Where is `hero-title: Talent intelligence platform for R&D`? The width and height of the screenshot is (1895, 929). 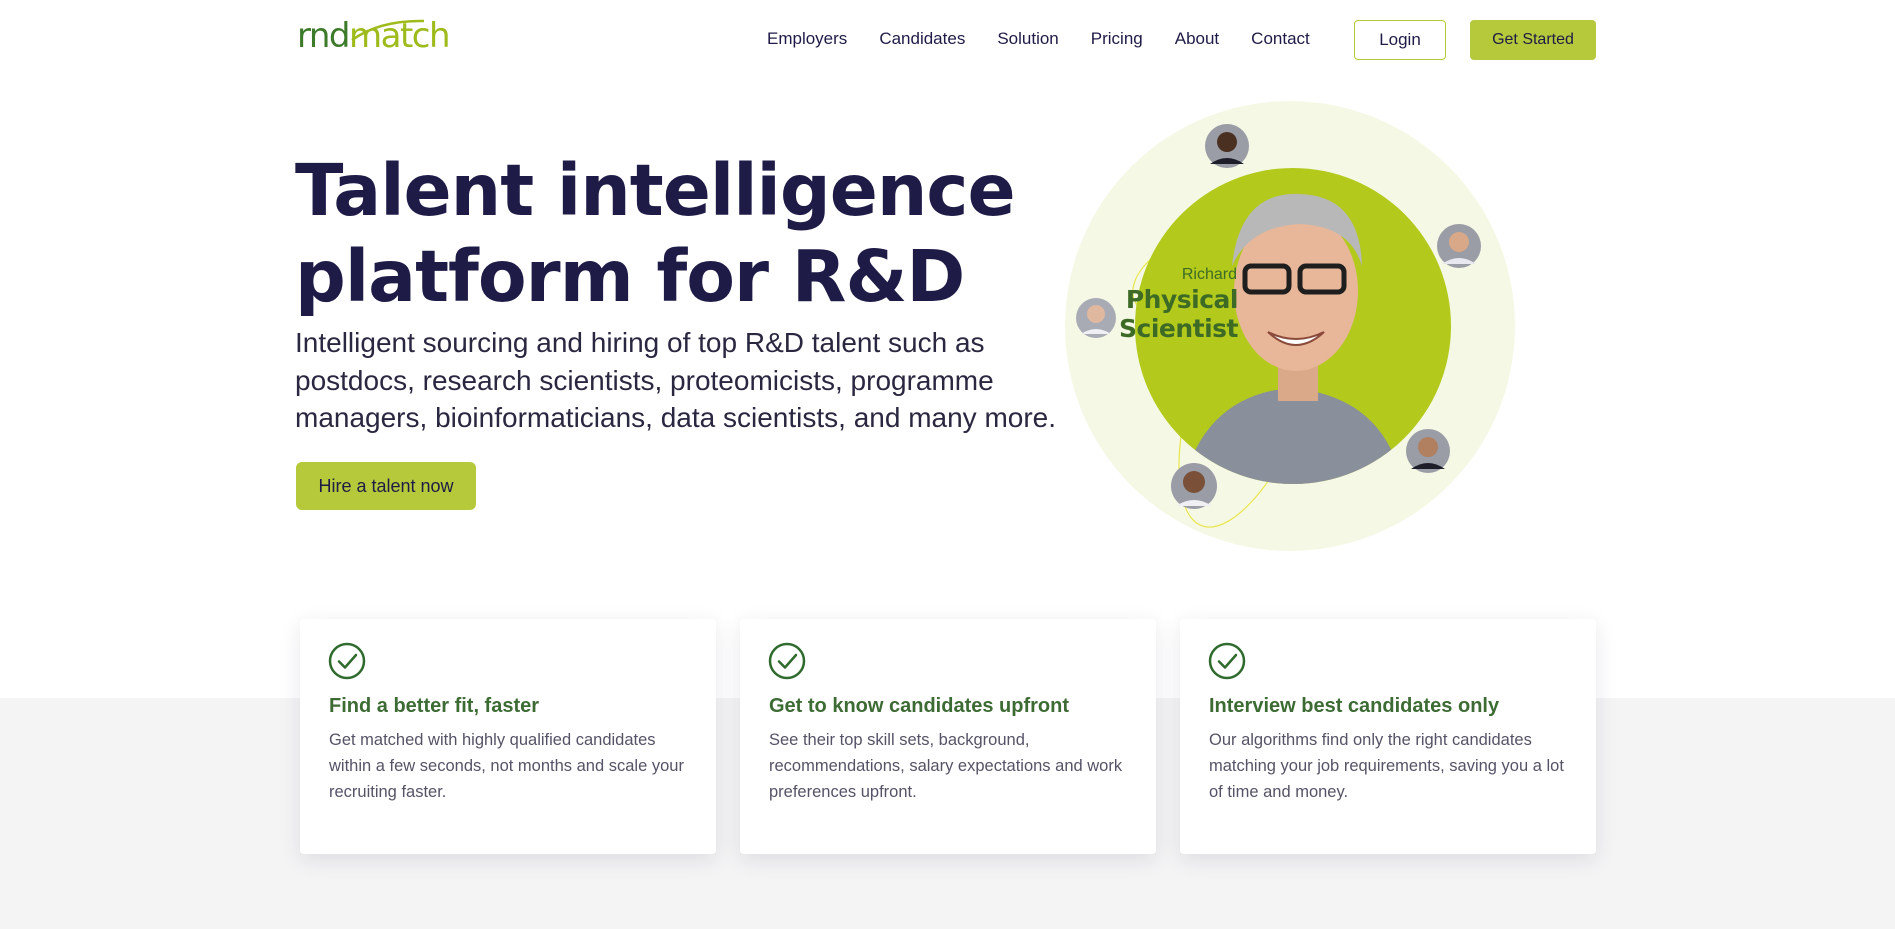 hero-title: Talent intelligence platform for R&D is located at coordinates (655, 233).